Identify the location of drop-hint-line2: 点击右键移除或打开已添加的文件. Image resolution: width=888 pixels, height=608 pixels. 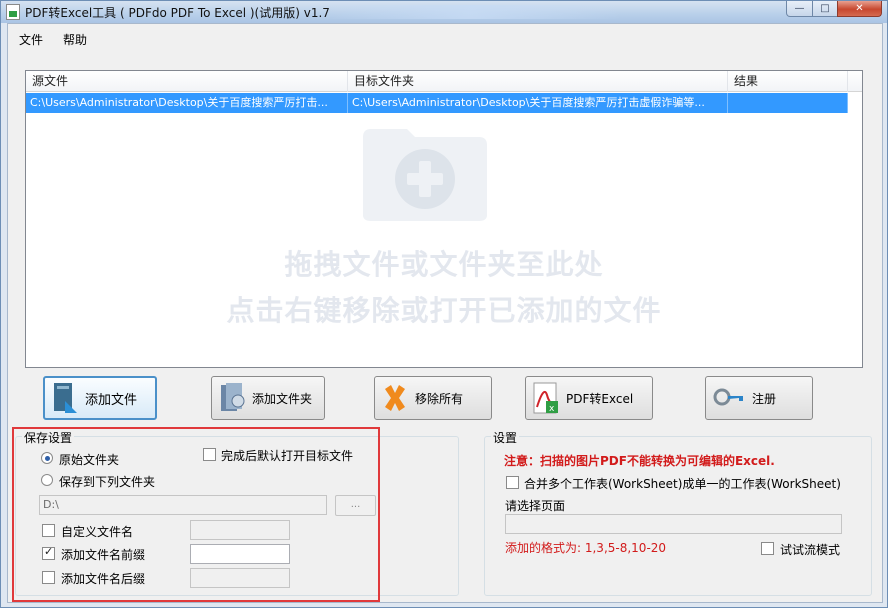
(444, 310).